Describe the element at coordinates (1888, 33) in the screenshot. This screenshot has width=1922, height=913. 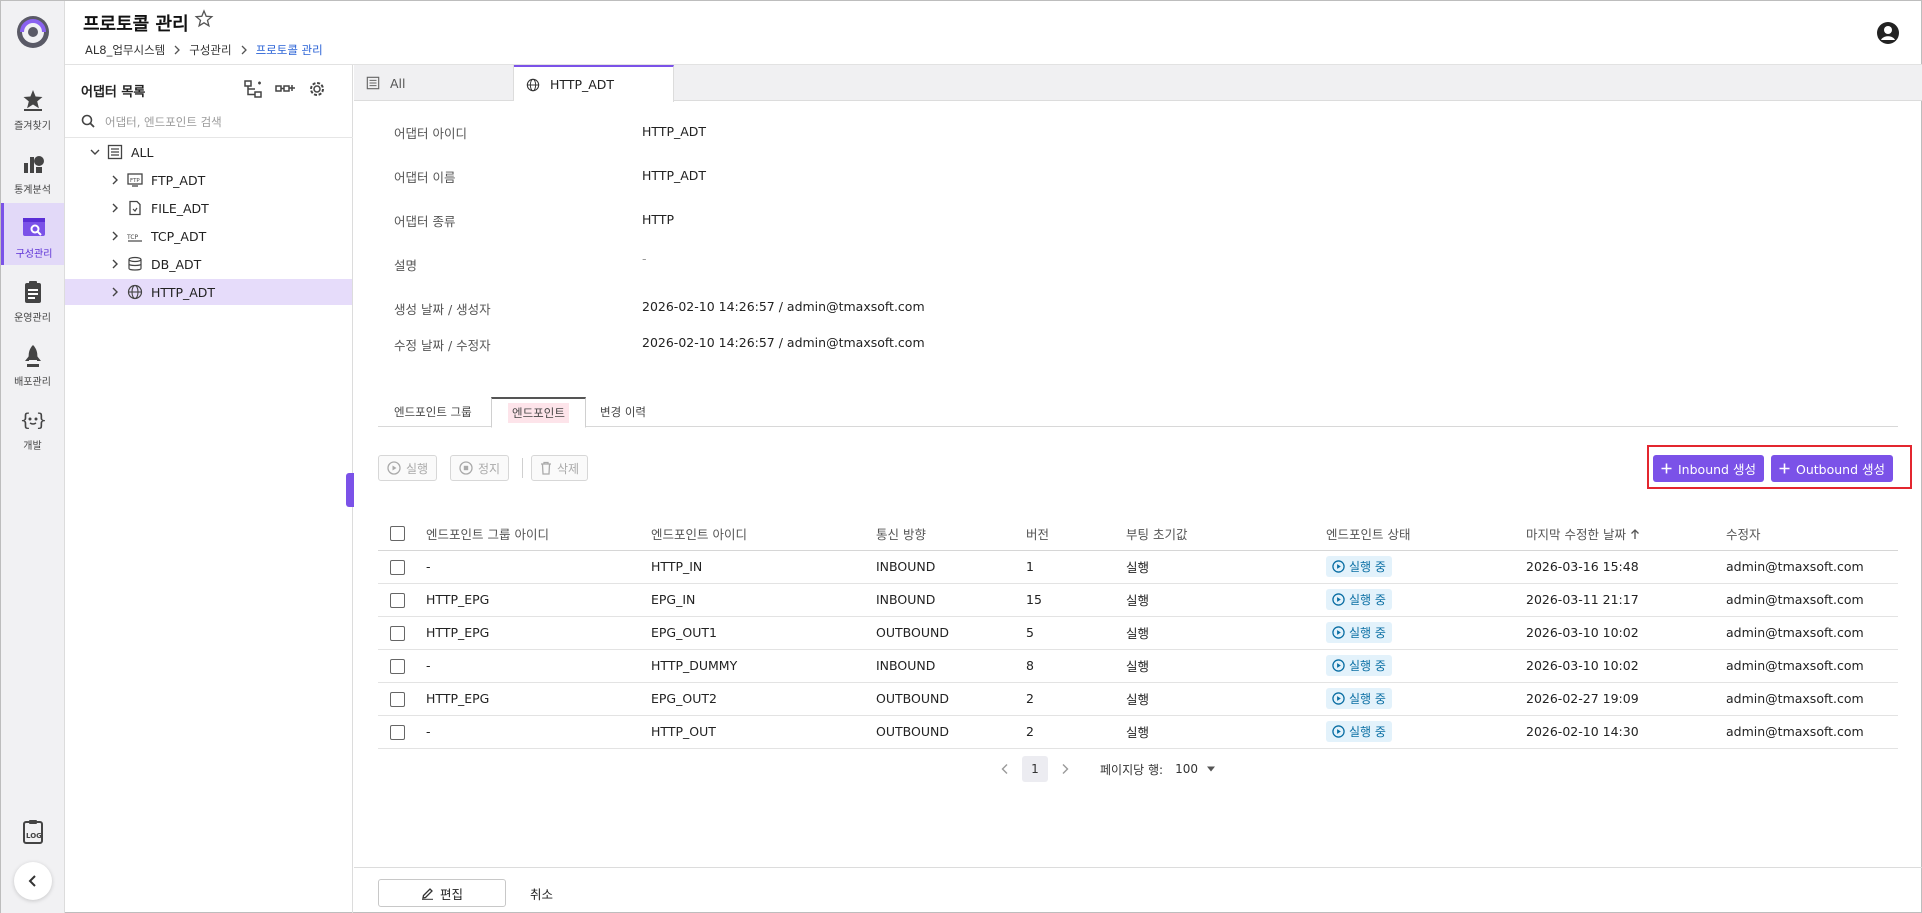
I see `user-account-icon` at that location.